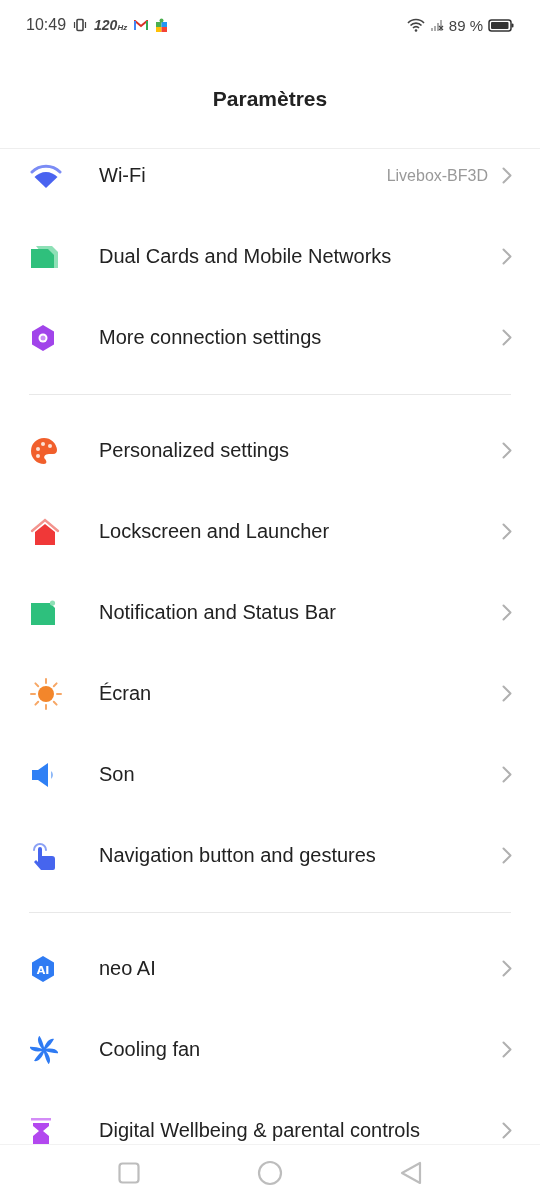 The width and height of the screenshot is (540, 1200). What do you see at coordinates (44, 855) in the screenshot?
I see `pointing-hand-icon` at bounding box center [44, 855].